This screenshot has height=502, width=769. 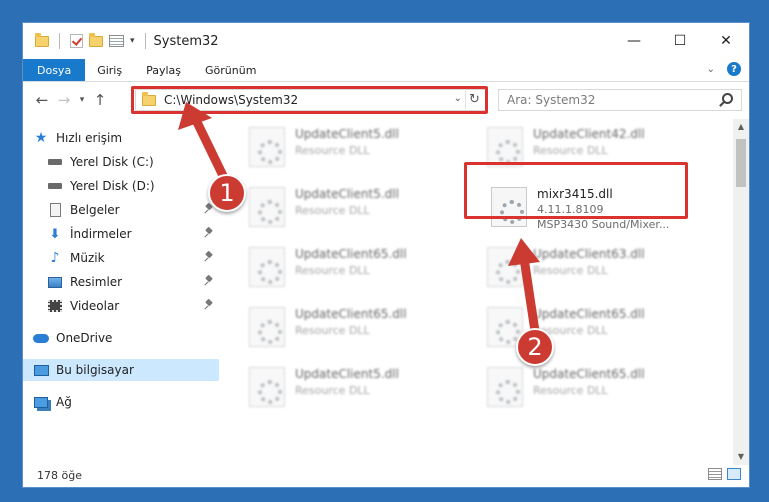 I want to click on tab-view: Görünüm, so click(x=230, y=70).